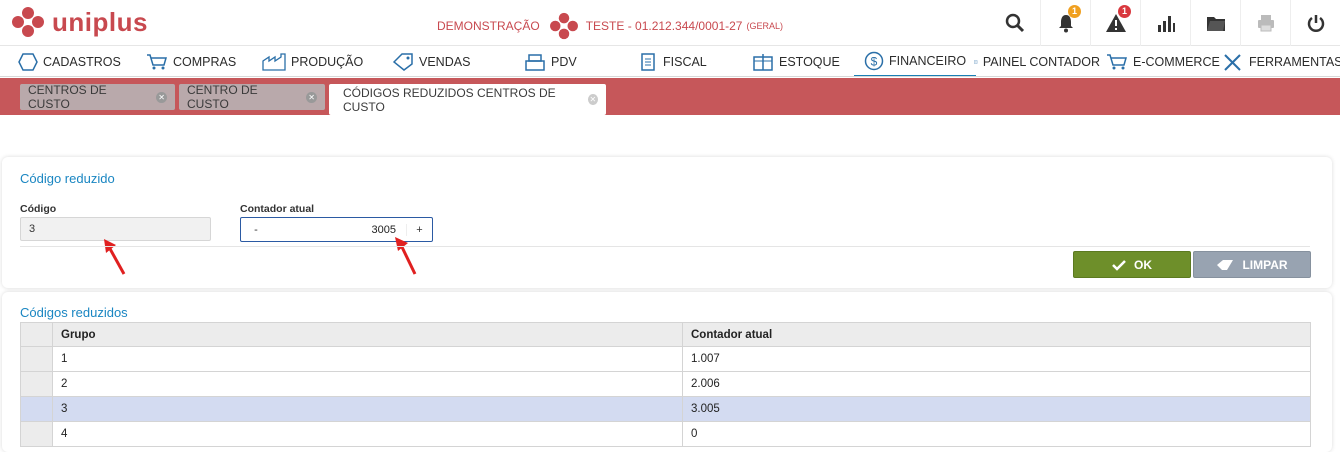  I want to click on menu-ecommerce: E-COMMERCE, so click(1163, 61).